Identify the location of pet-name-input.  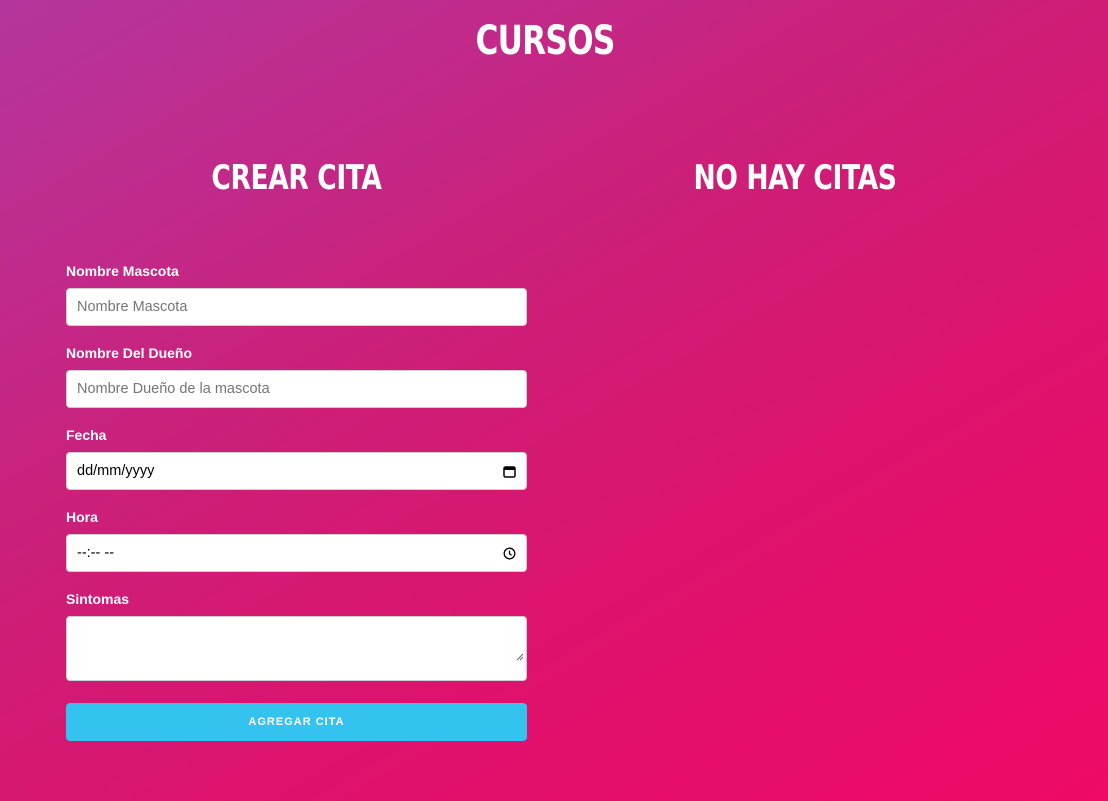
(296, 307).